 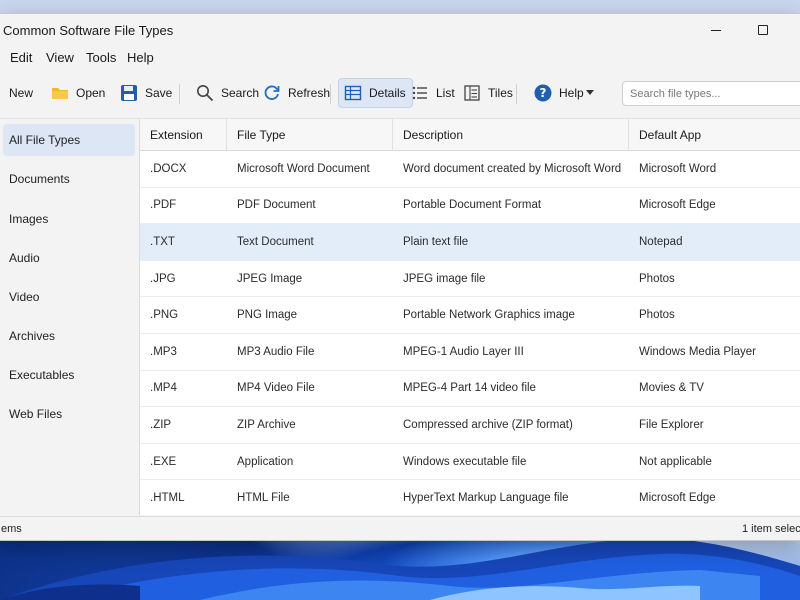 I want to click on cell-file-type: HTML File, so click(x=263, y=498).